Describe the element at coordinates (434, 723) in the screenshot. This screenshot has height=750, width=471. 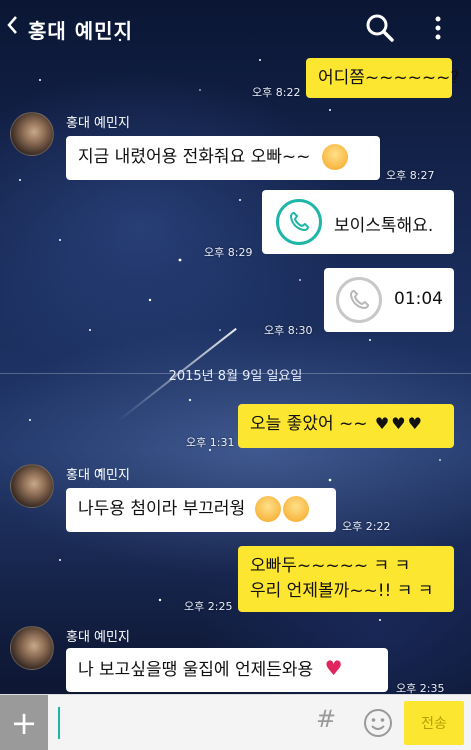
I see `send-button: 전송` at that location.